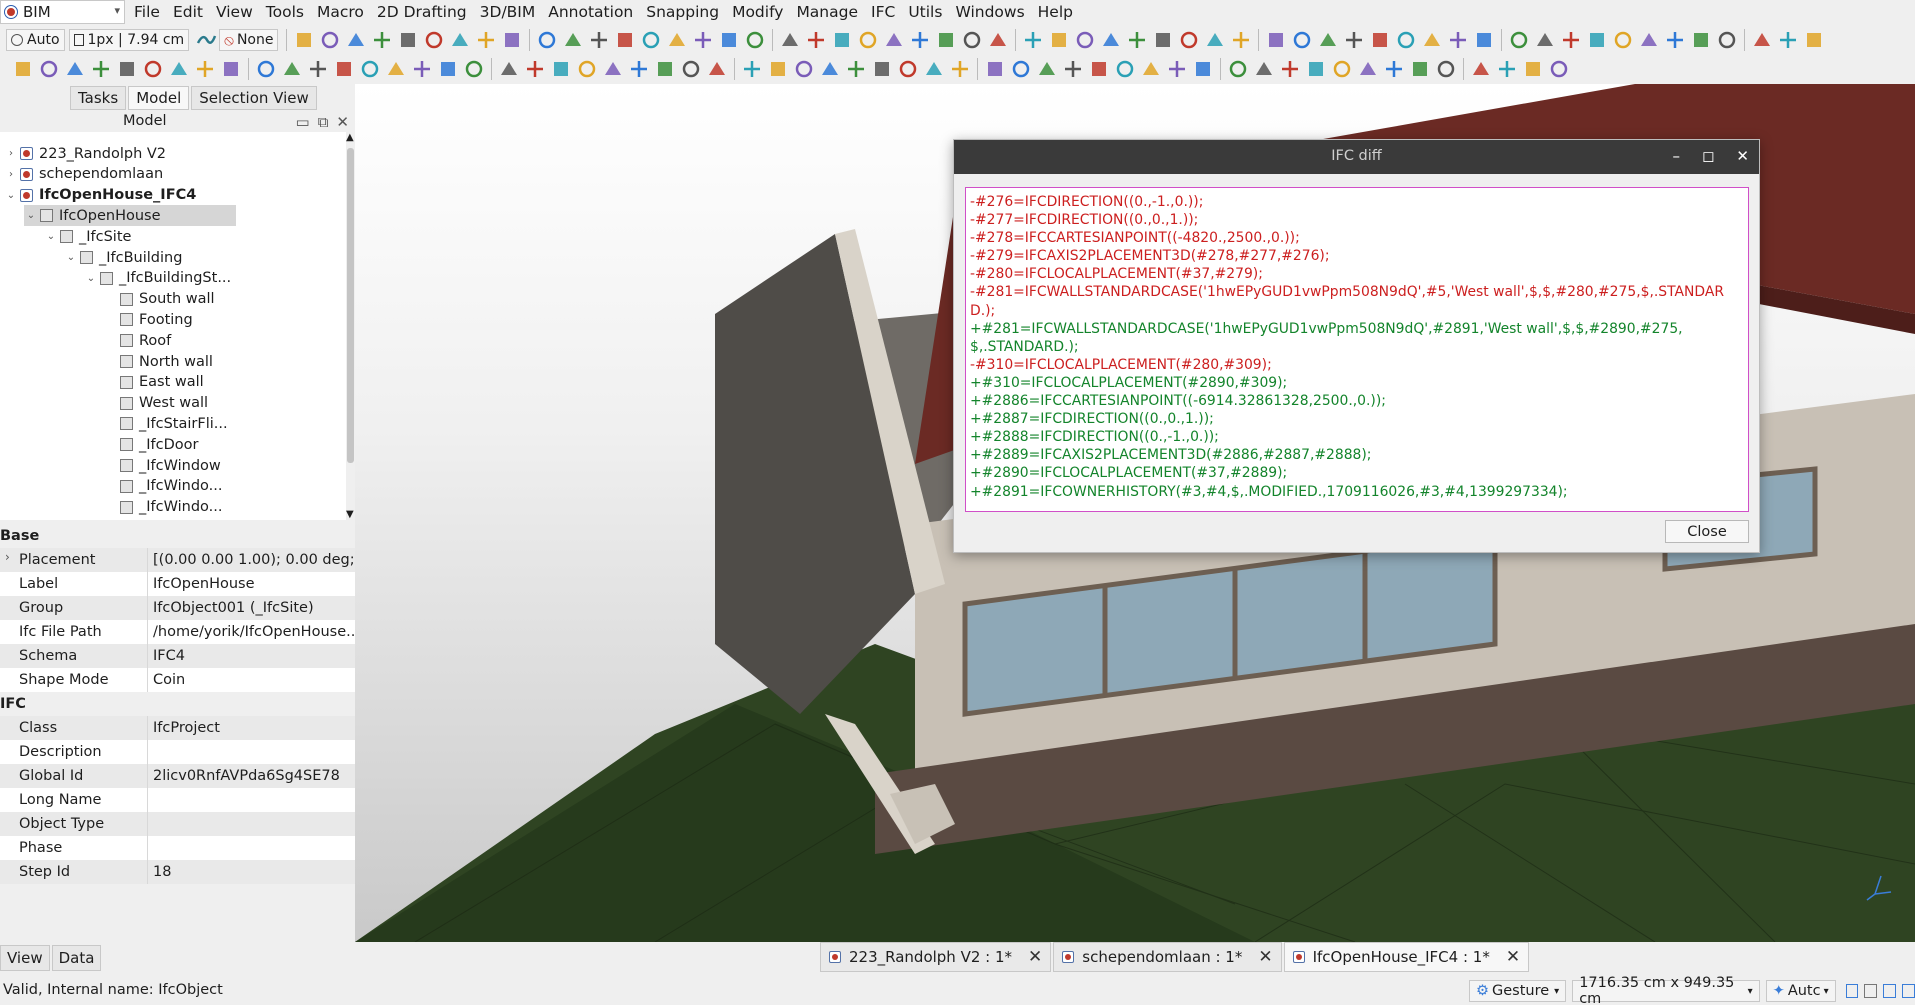 The image size is (1915, 1005). Describe the element at coordinates (599, 40) in the screenshot. I see `toolbar1-tool-12-icon` at that location.